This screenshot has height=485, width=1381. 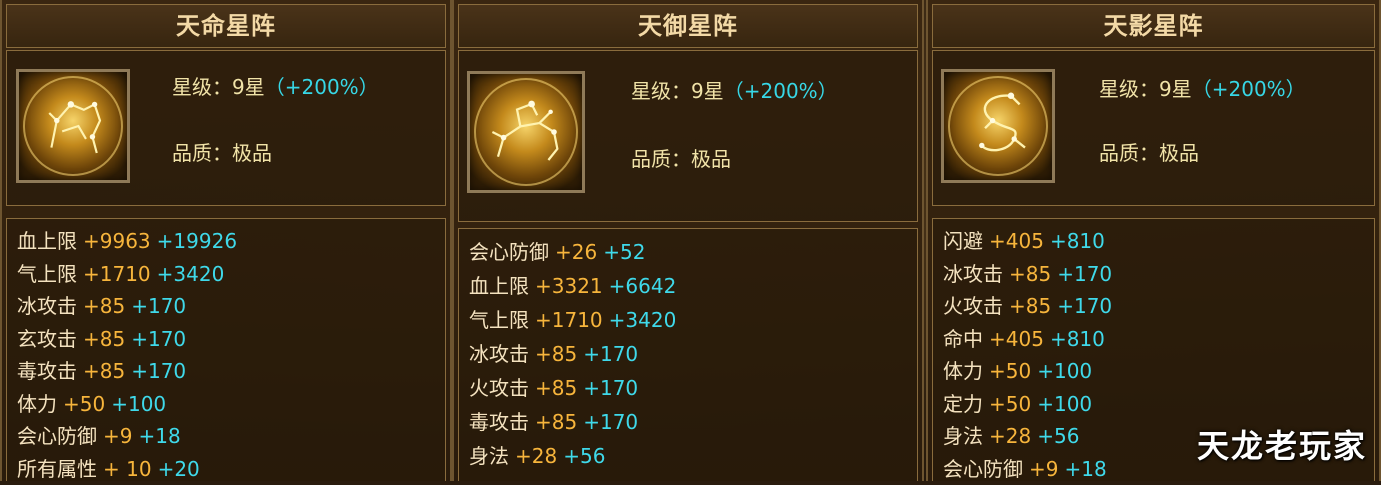 What do you see at coordinates (1158, 404) in the screenshot?
I see `stat-row: 定力+50+100` at bounding box center [1158, 404].